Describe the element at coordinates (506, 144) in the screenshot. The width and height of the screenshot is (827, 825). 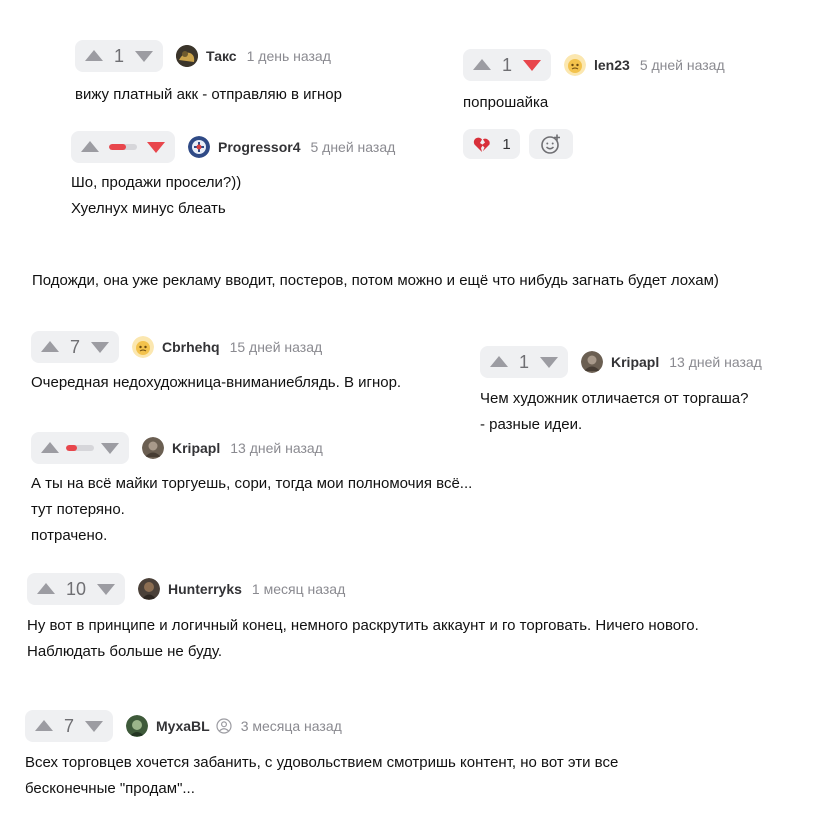
I see `reaction-count: 1` at that location.